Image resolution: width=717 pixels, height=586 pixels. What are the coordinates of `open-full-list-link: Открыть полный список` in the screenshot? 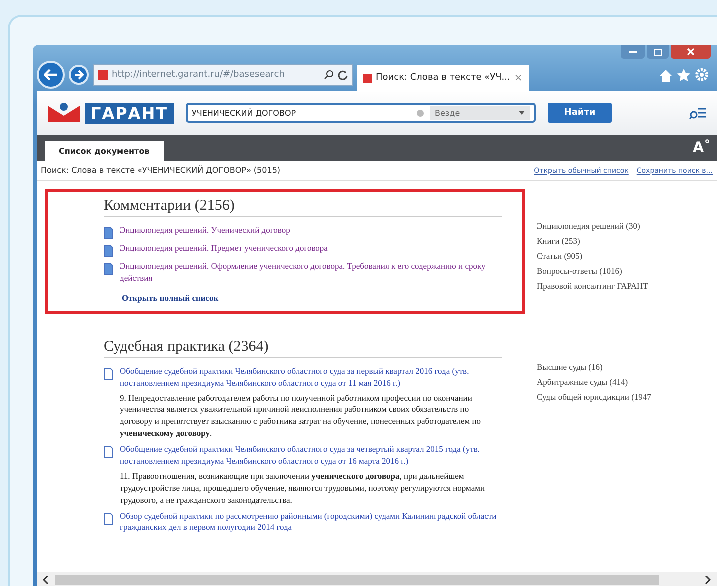 It's located at (312, 297).